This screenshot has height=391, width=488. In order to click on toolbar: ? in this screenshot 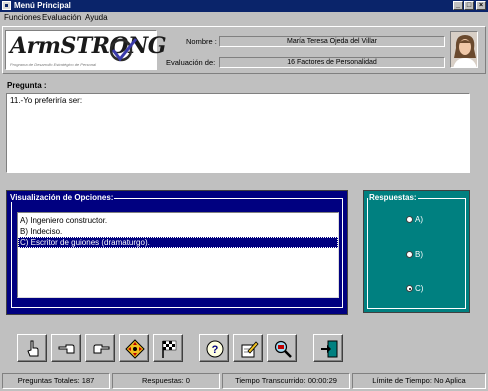, I will do `click(244, 350)`.